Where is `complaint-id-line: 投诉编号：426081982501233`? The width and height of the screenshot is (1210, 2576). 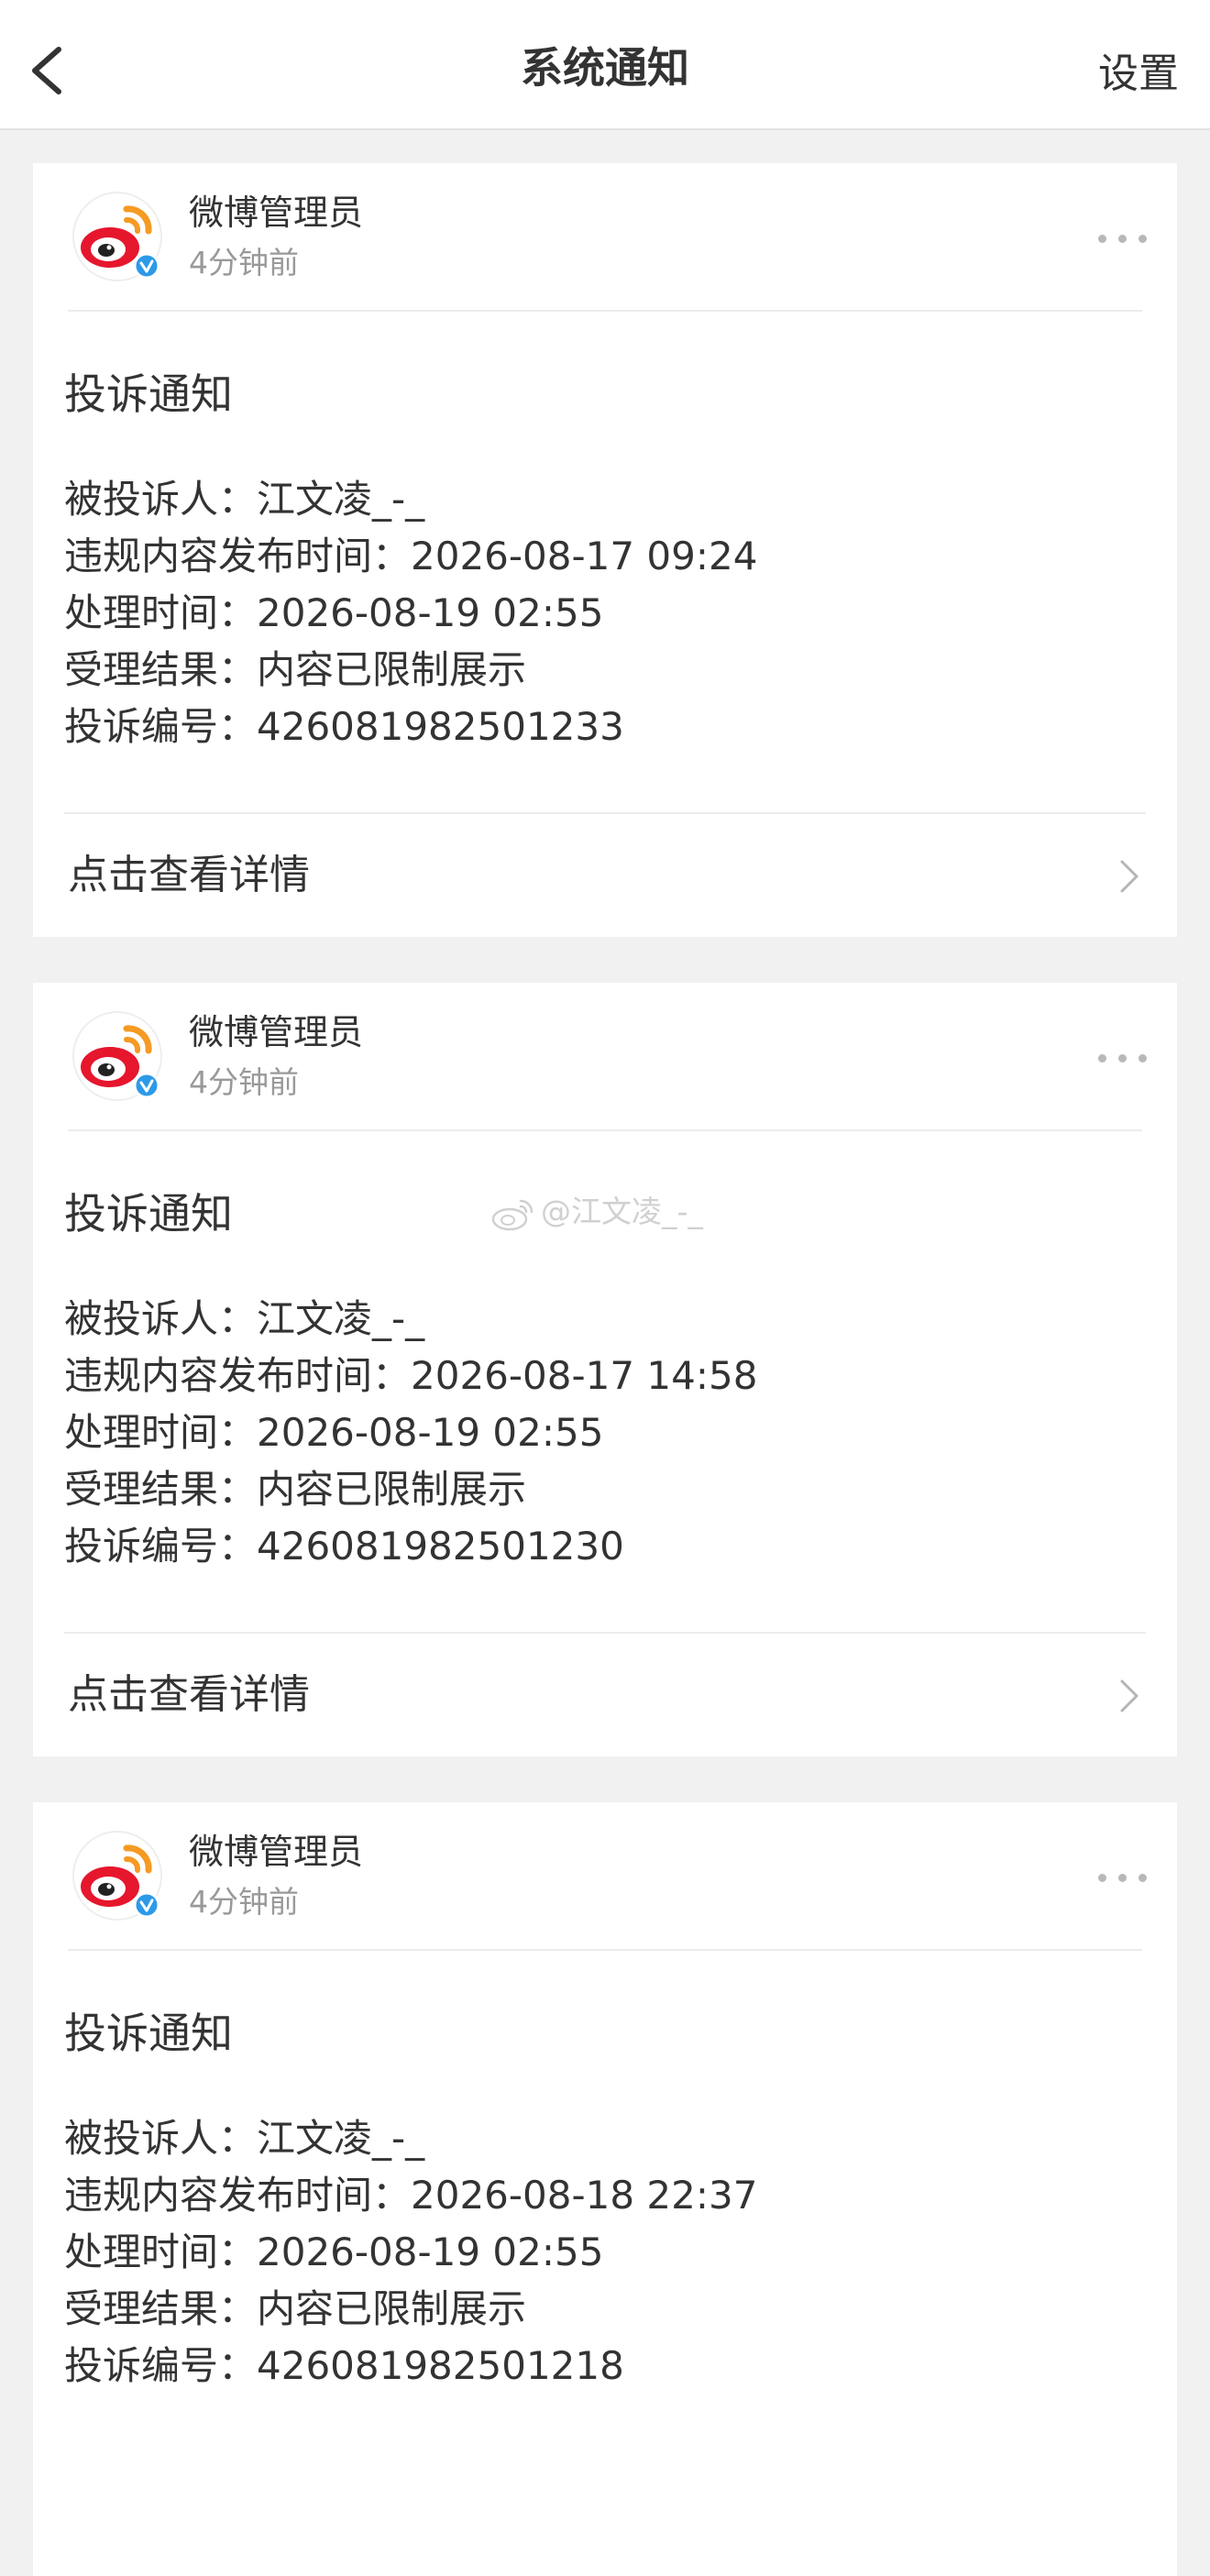
complaint-id-line: 投诉编号：426081982501233 is located at coordinates (344, 727).